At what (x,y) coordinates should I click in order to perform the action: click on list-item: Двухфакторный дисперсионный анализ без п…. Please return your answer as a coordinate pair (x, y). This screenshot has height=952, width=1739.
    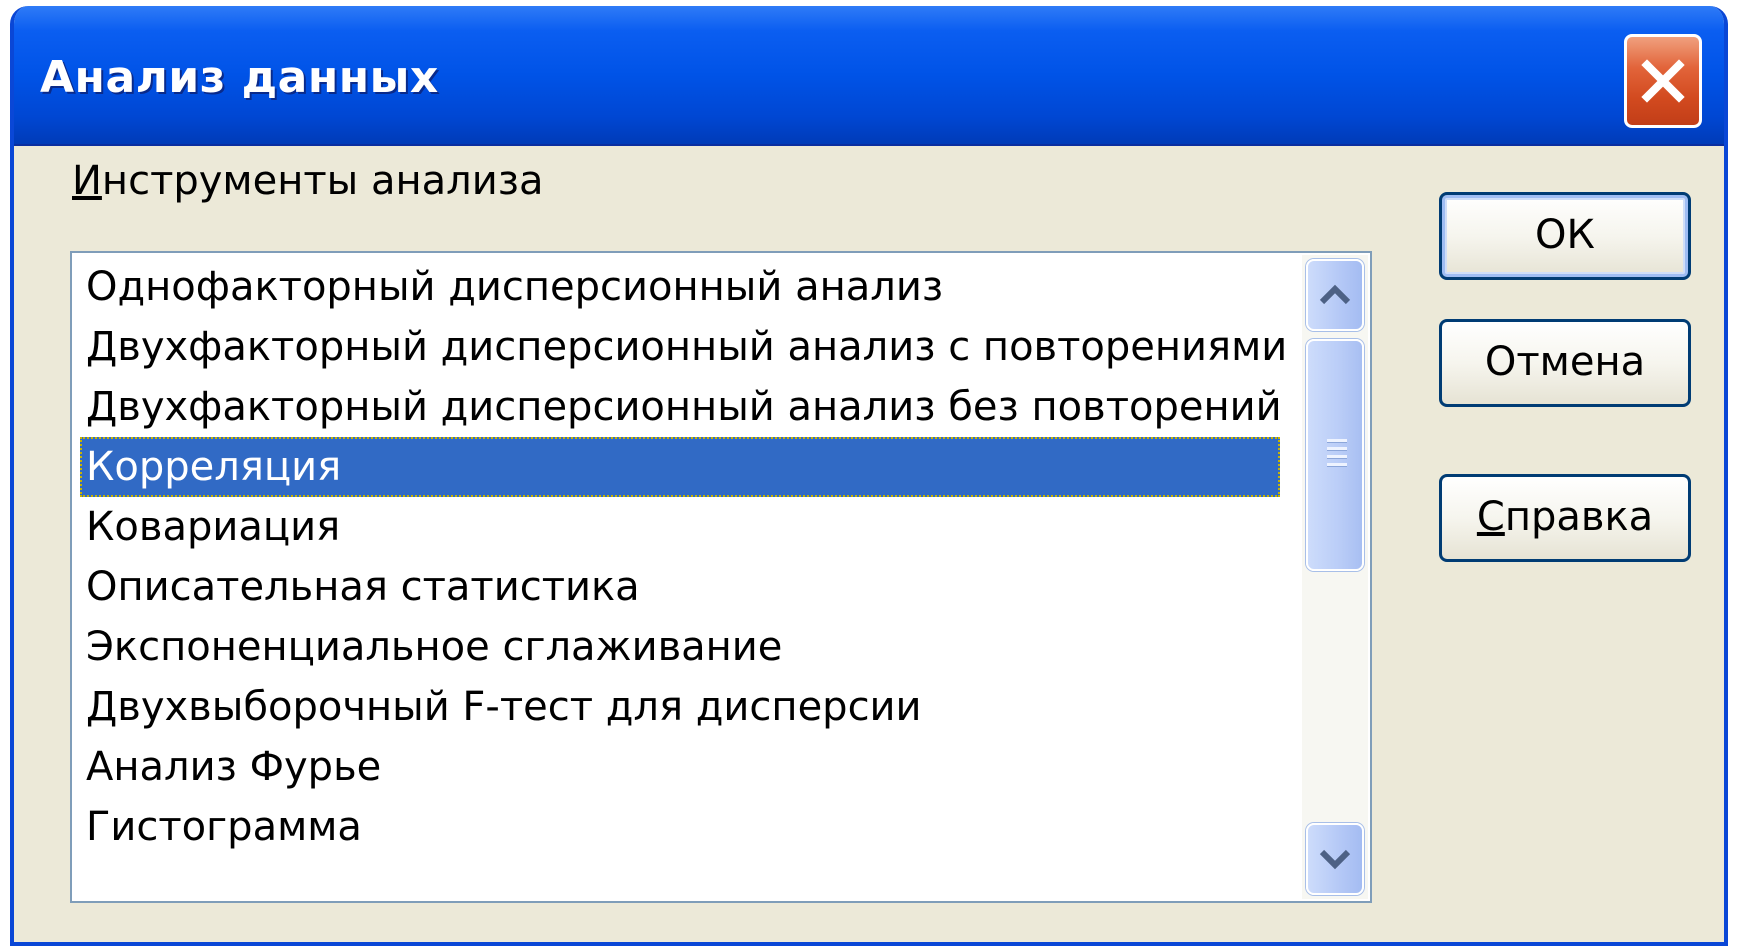
    Looking at the image, I should click on (681, 407).